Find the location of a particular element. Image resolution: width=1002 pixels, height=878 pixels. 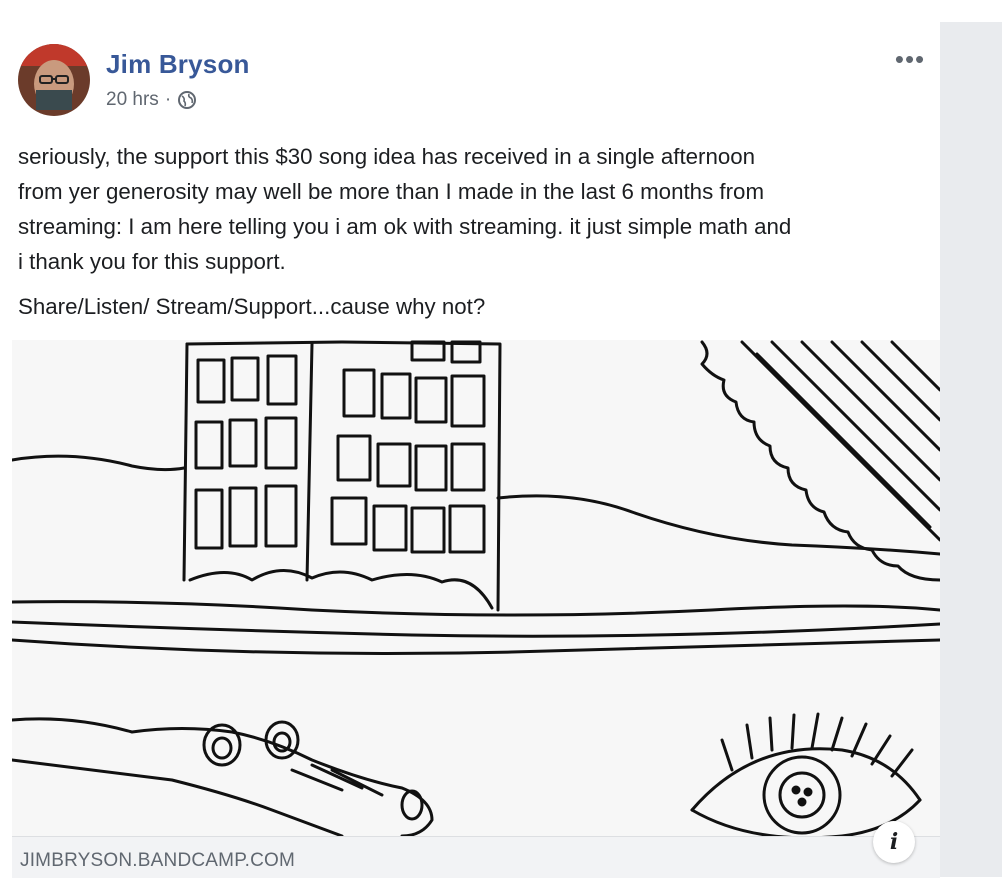

info-icon: i is located at coordinates (894, 842).